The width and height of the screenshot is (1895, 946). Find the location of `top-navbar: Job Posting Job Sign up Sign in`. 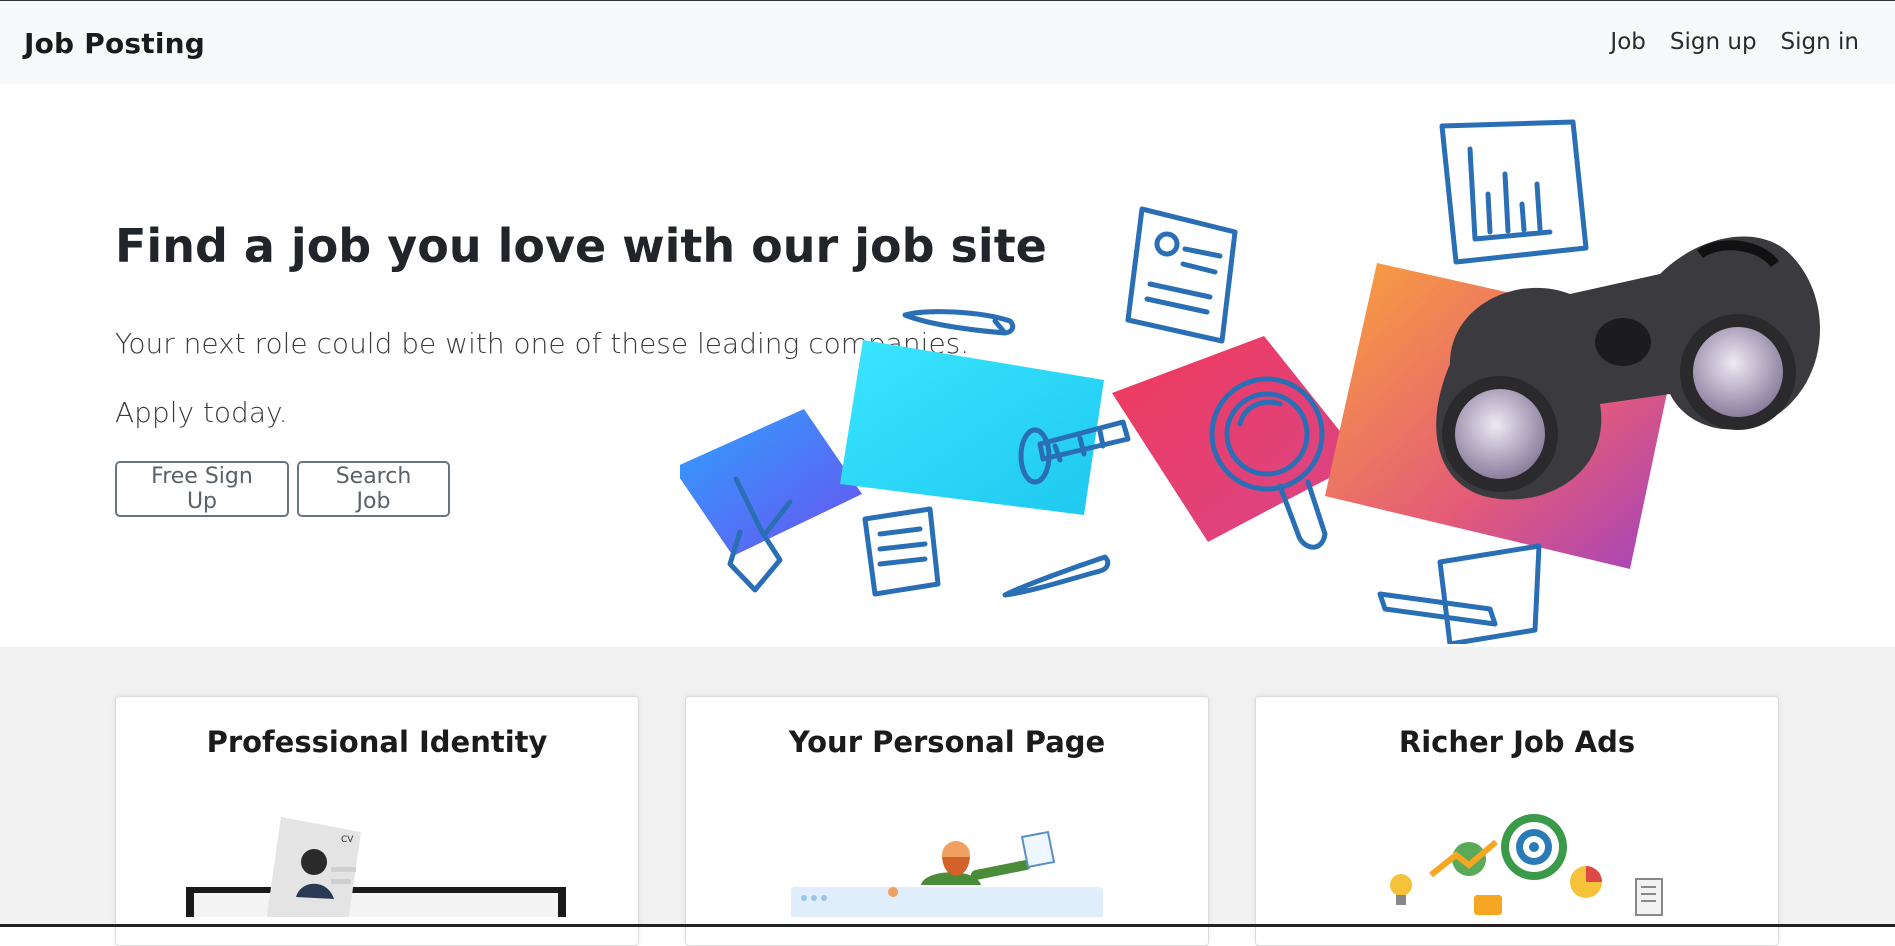

top-navbar: Job Posting Job Sign up Sign in is located at coordinates (947, 42).